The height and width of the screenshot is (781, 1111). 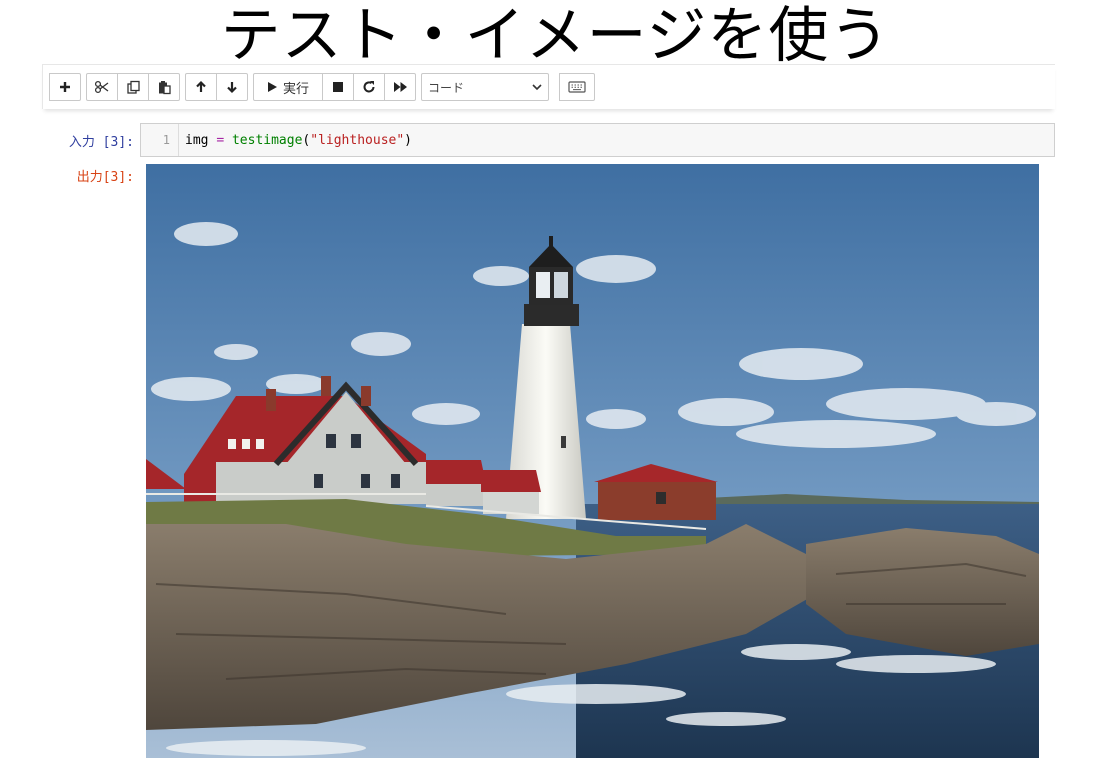 I want to click on restart-button, so click(x=369, y=87).